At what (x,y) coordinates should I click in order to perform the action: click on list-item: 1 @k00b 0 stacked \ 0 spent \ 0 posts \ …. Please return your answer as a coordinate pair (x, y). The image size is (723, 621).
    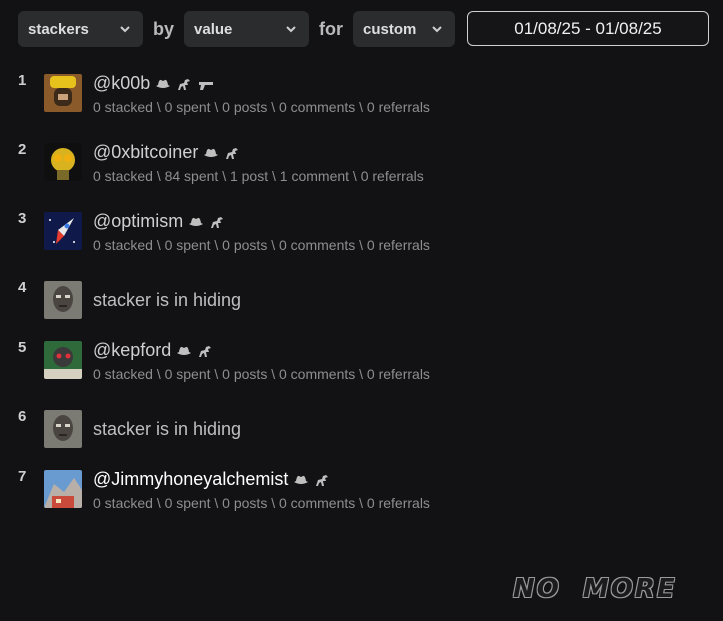
    Looking at the image, I should click on (361, 94).